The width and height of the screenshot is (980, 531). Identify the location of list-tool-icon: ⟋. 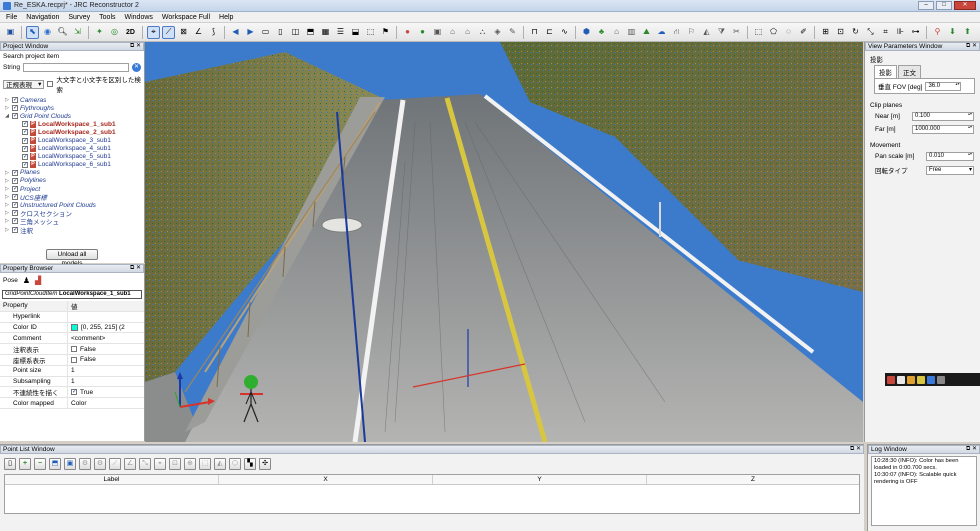
(115, 464).